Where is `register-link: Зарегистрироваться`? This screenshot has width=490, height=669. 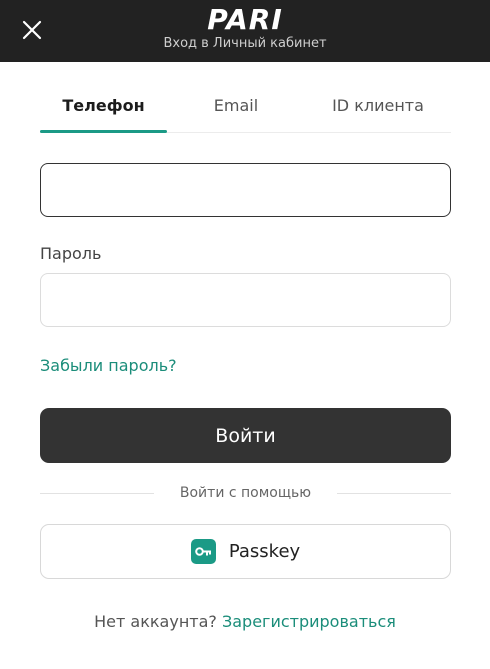
register-link: Зарегистрироваться is located at coordinates (309, 621).